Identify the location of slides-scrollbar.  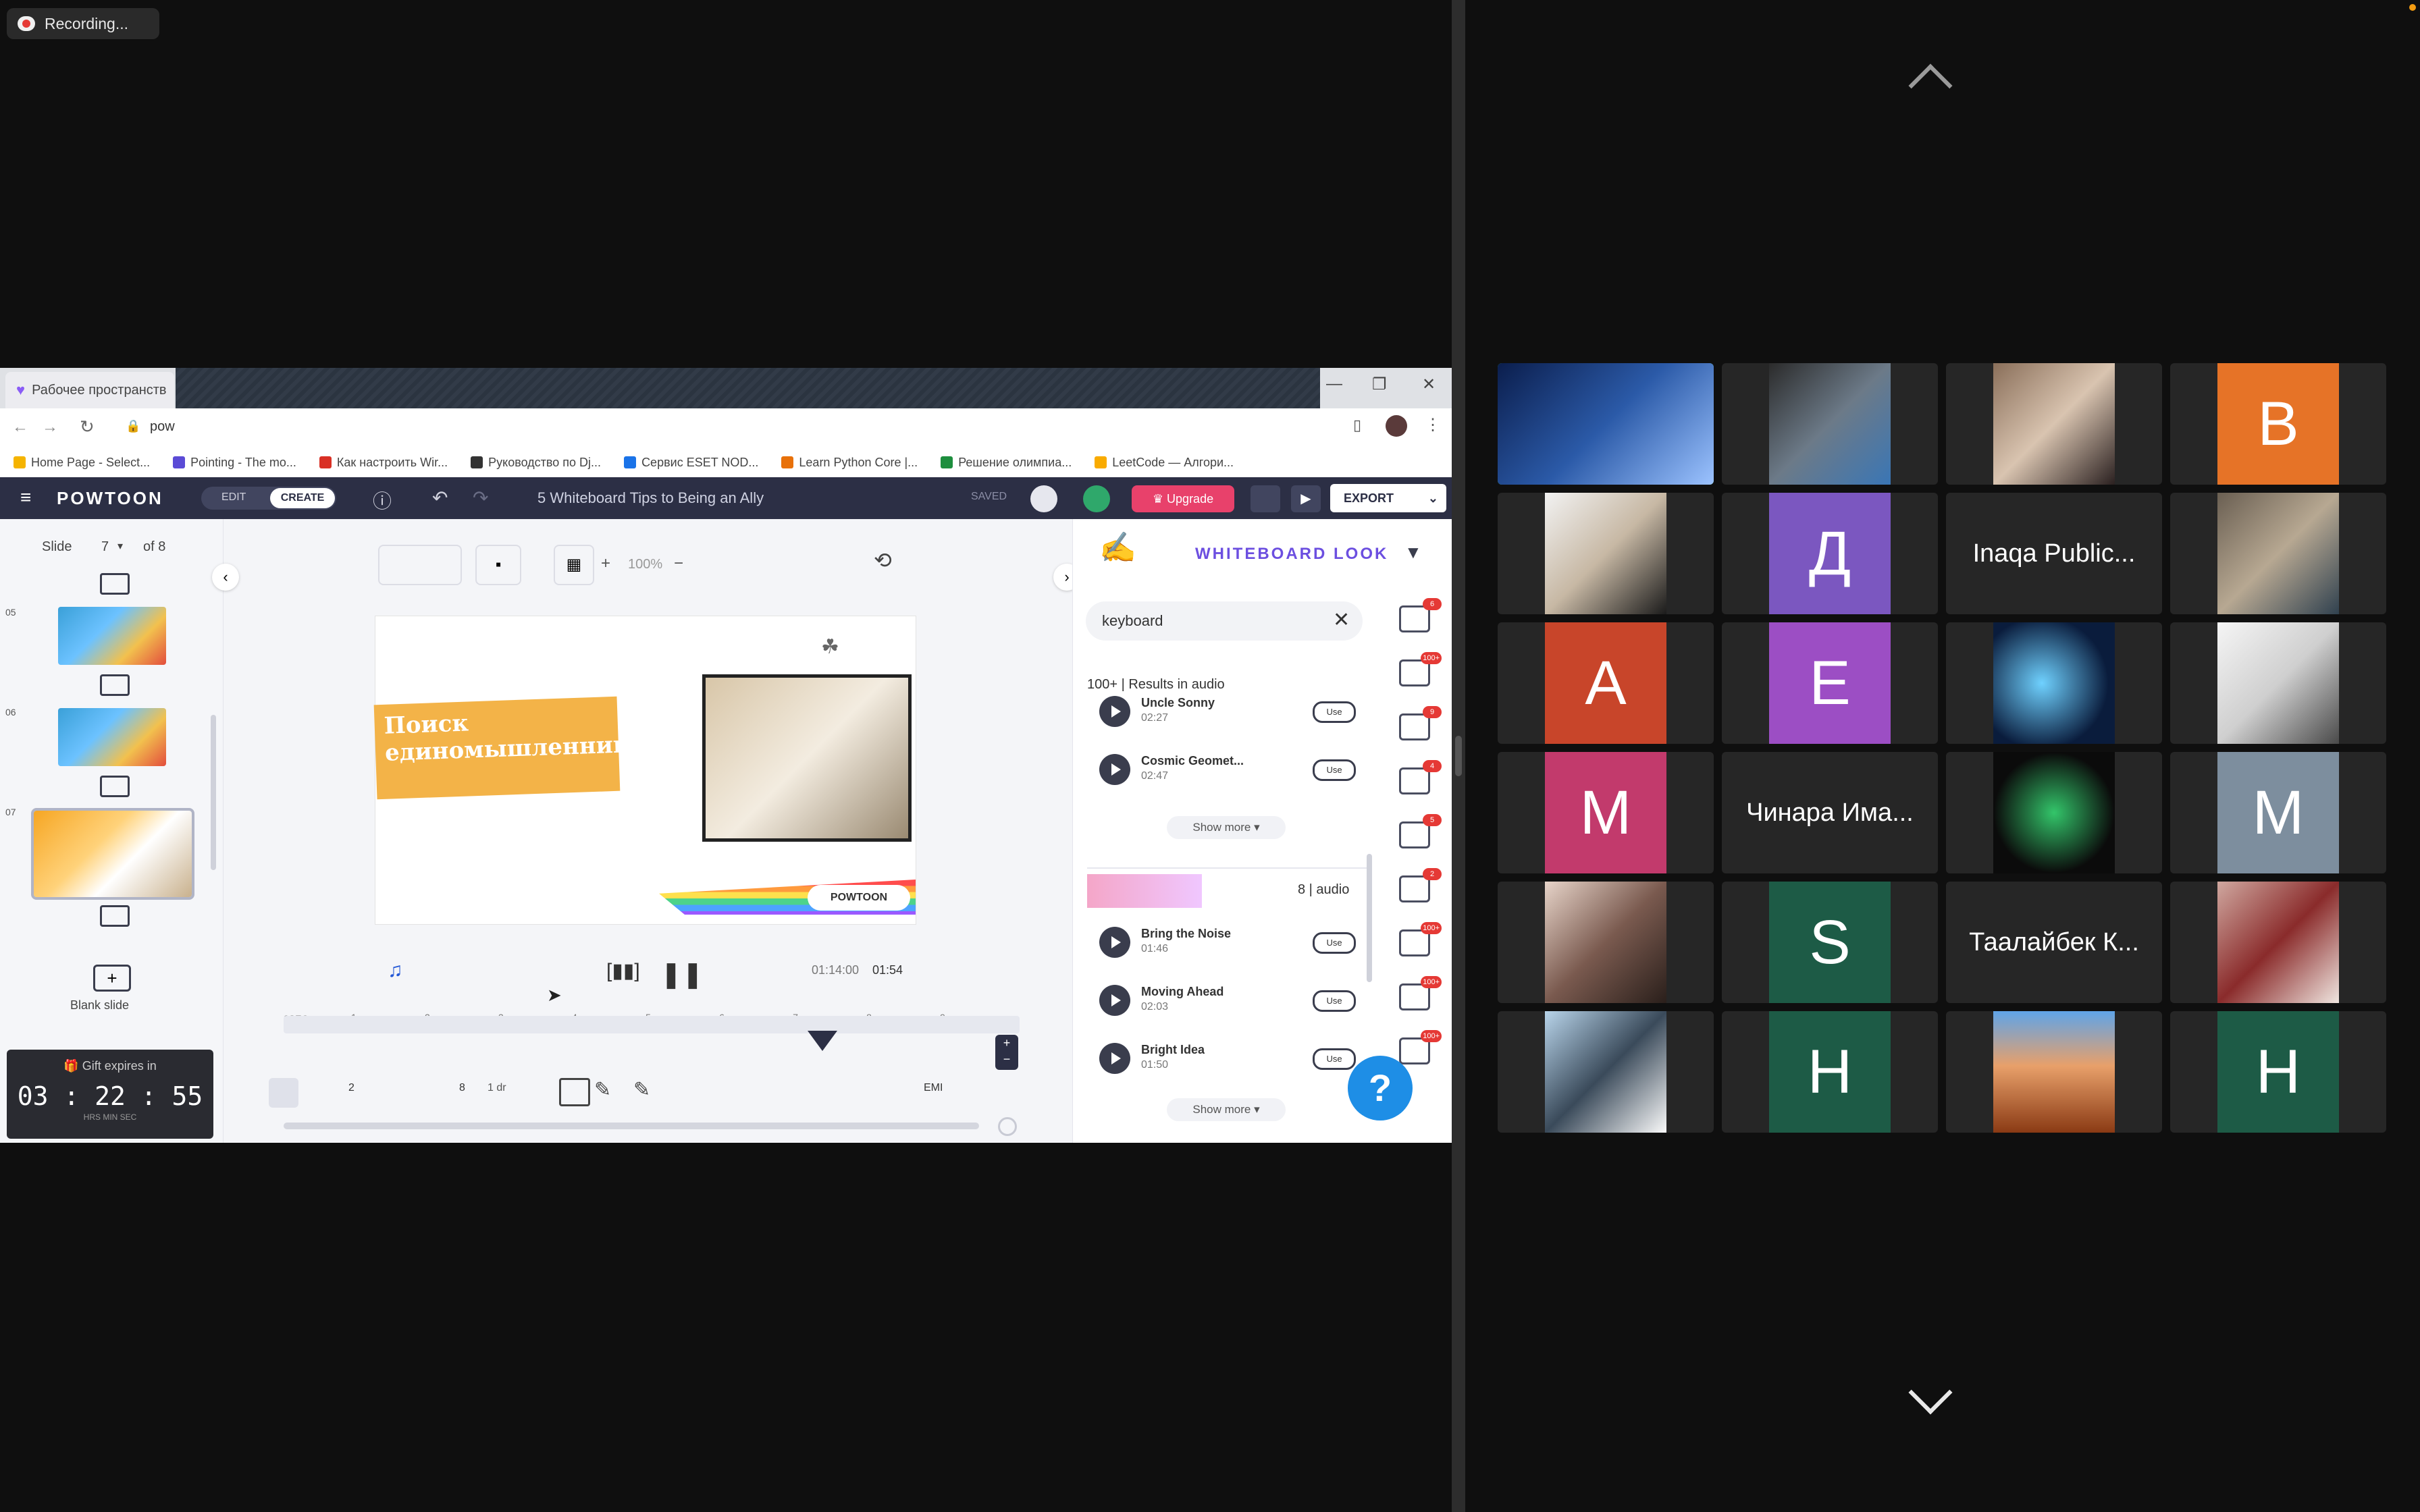
(213, 792).